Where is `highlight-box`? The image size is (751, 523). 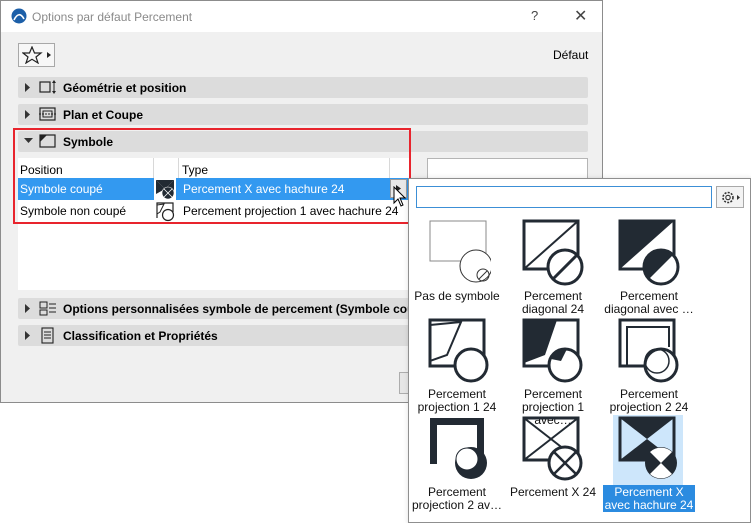
highlight-box is located at coordinates (212, 176).